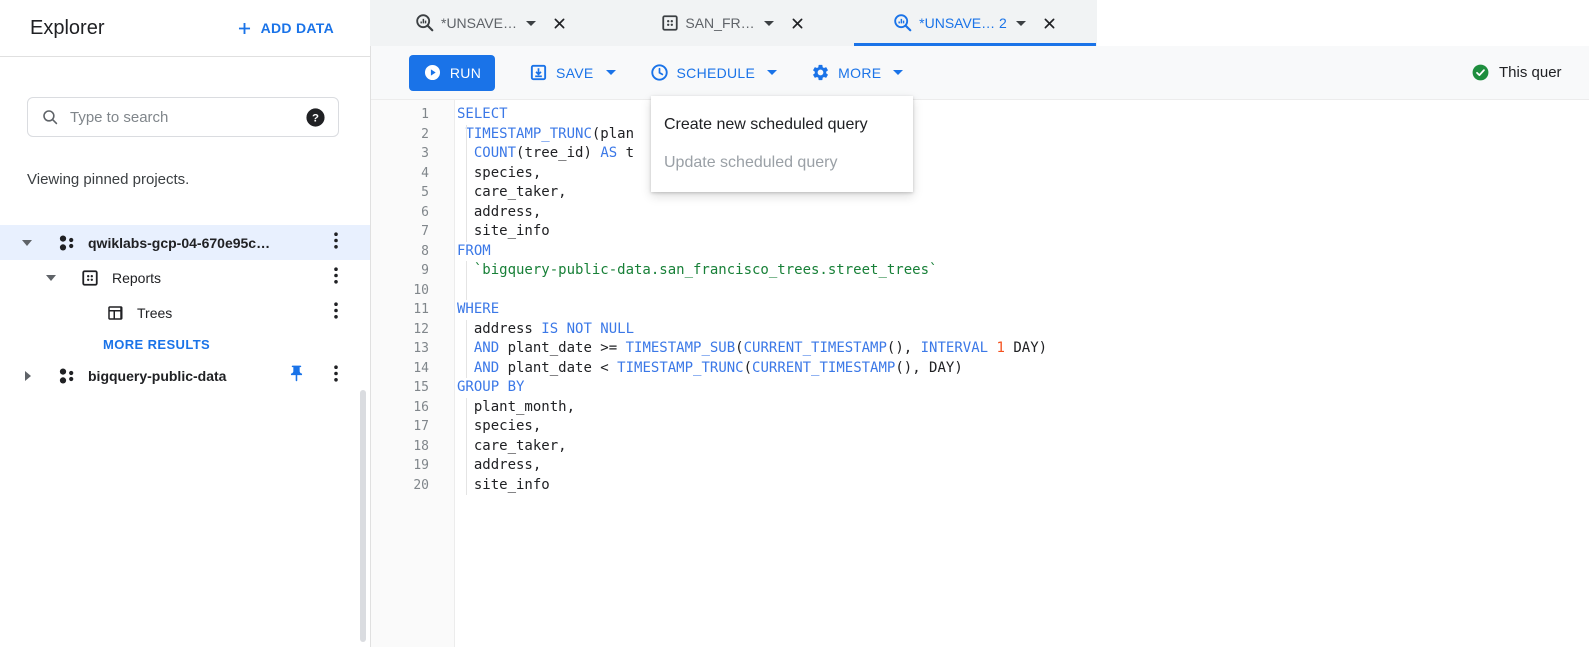 This screenshot has height=647, width=1589. I want to click on tab-unsaved-query-2: *UNSAVE… 2, so click(975, 23).